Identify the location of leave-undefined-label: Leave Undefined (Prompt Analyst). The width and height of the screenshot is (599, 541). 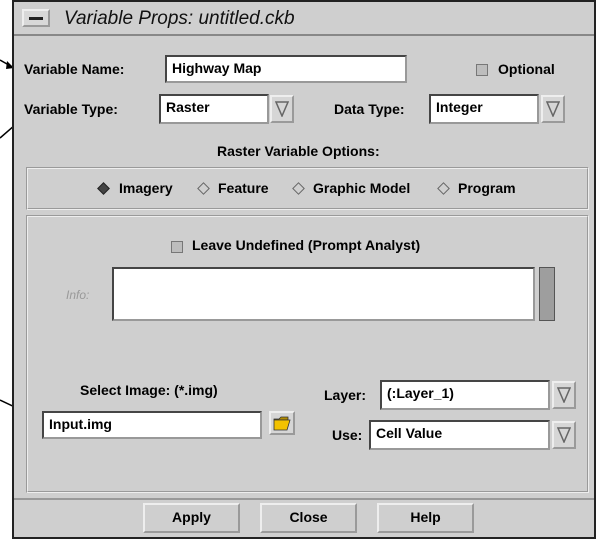
(306, 245).